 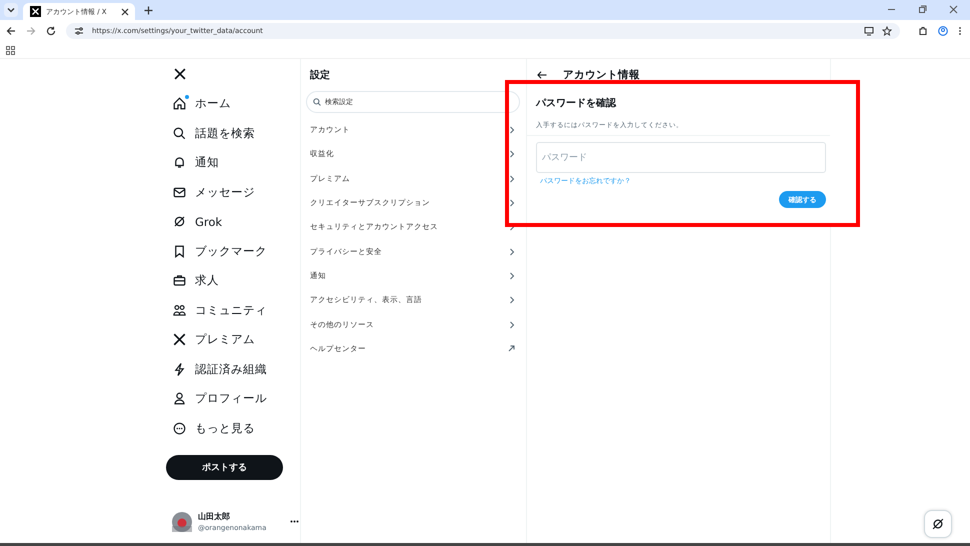 I want to click on nav-item: ブックマーク, so click(x=236, y=251).